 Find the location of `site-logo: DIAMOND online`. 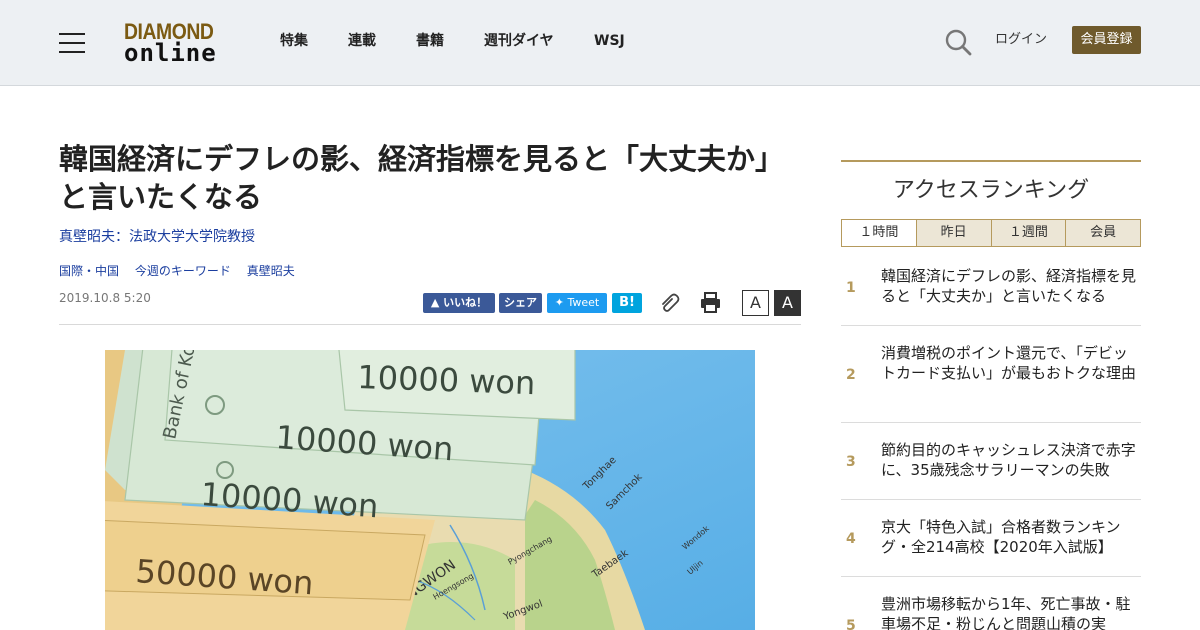

site-logo: DIAMOND online is located at coordinates (176, 43).